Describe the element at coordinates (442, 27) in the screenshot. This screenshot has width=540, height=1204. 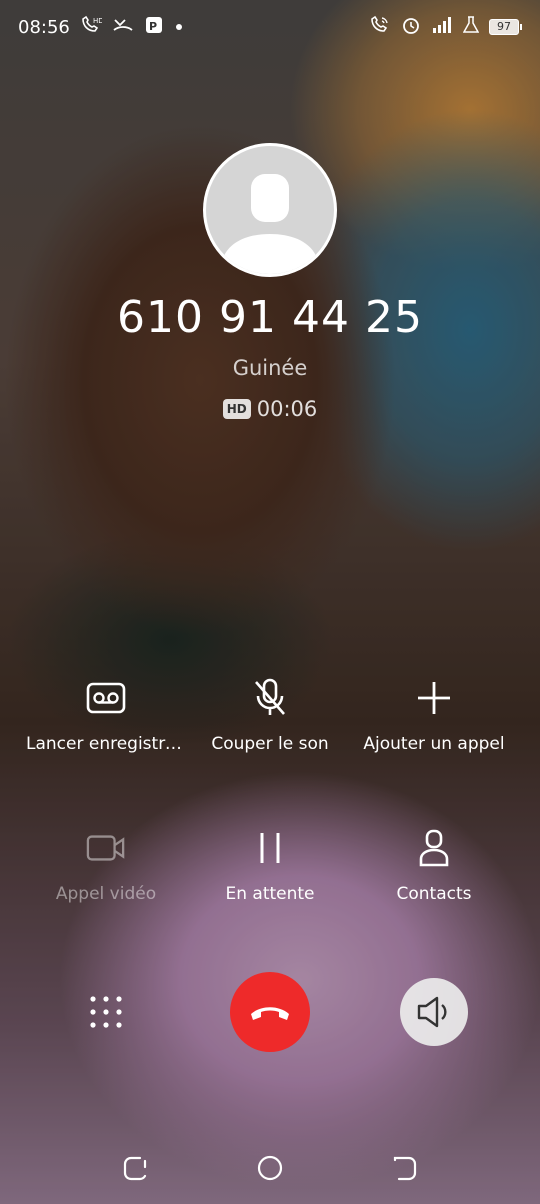
I see `signal-icon` at that location.